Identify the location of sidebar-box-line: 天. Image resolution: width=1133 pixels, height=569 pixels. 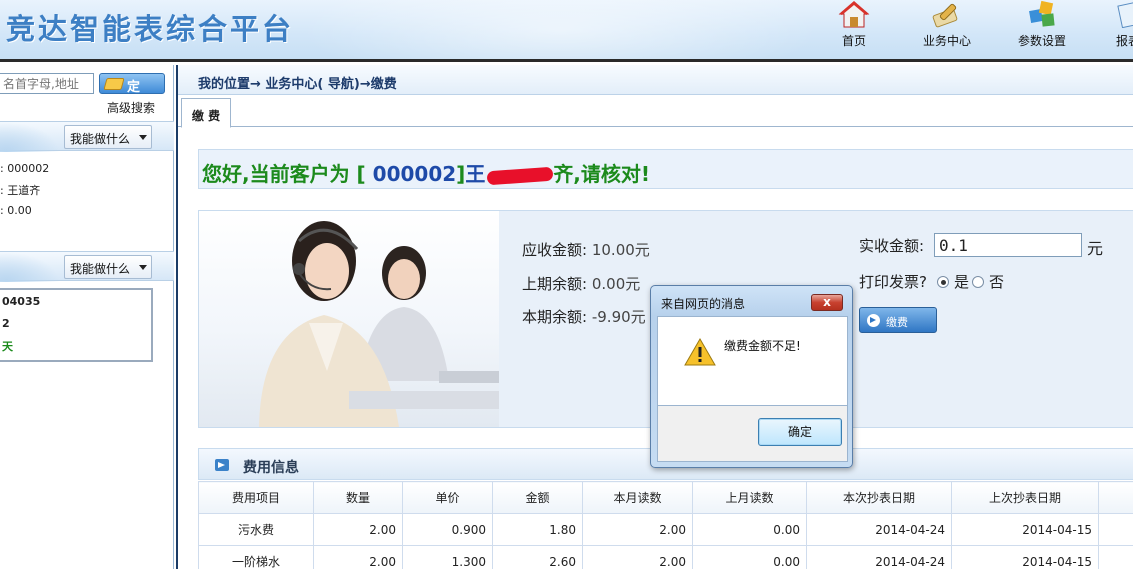
(7, 346).